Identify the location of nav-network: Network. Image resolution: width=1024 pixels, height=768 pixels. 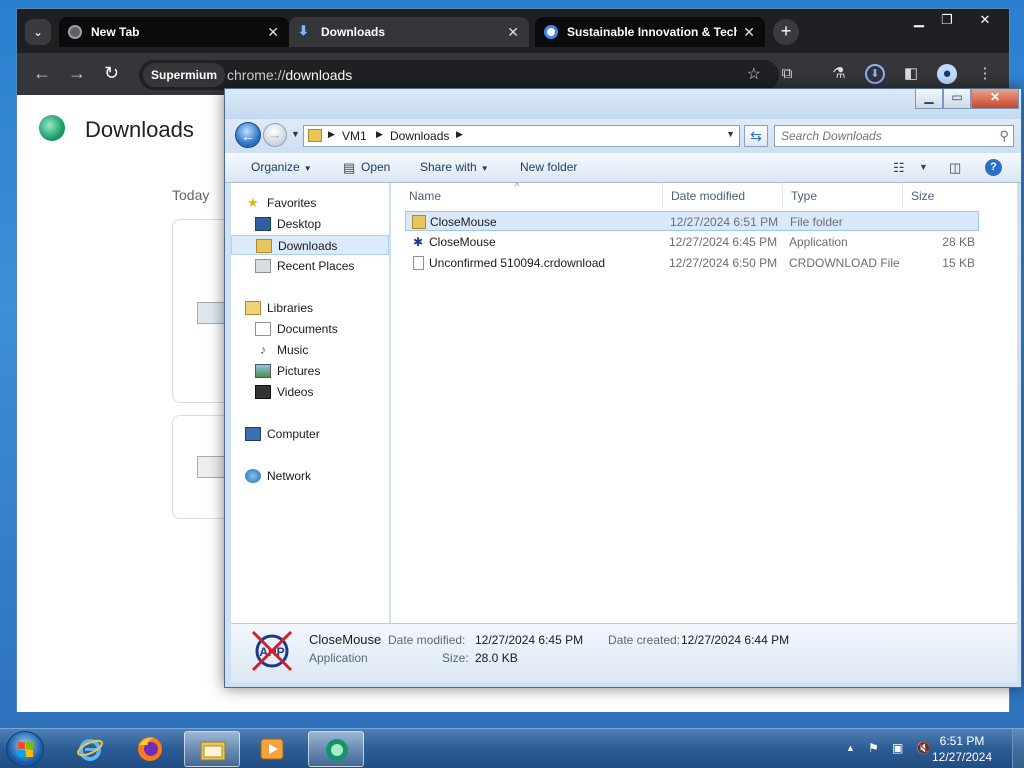
(310, 476).